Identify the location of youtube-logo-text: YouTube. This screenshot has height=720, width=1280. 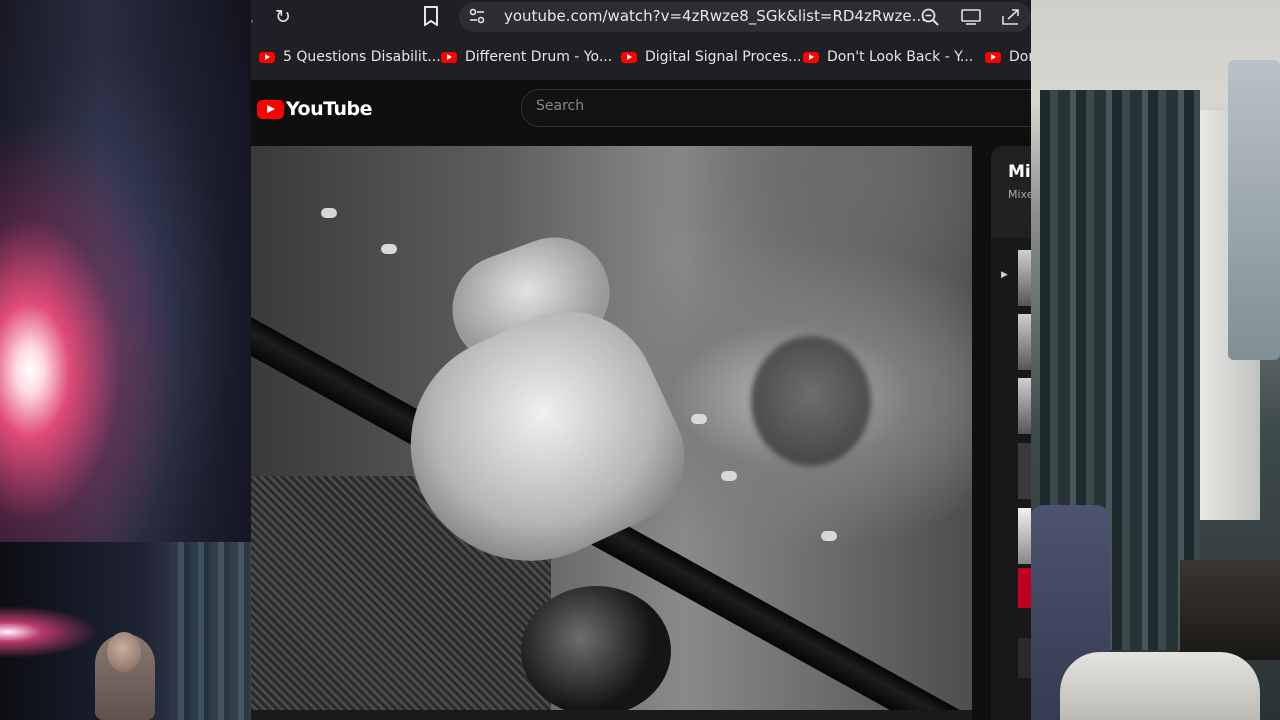
(329, 109).